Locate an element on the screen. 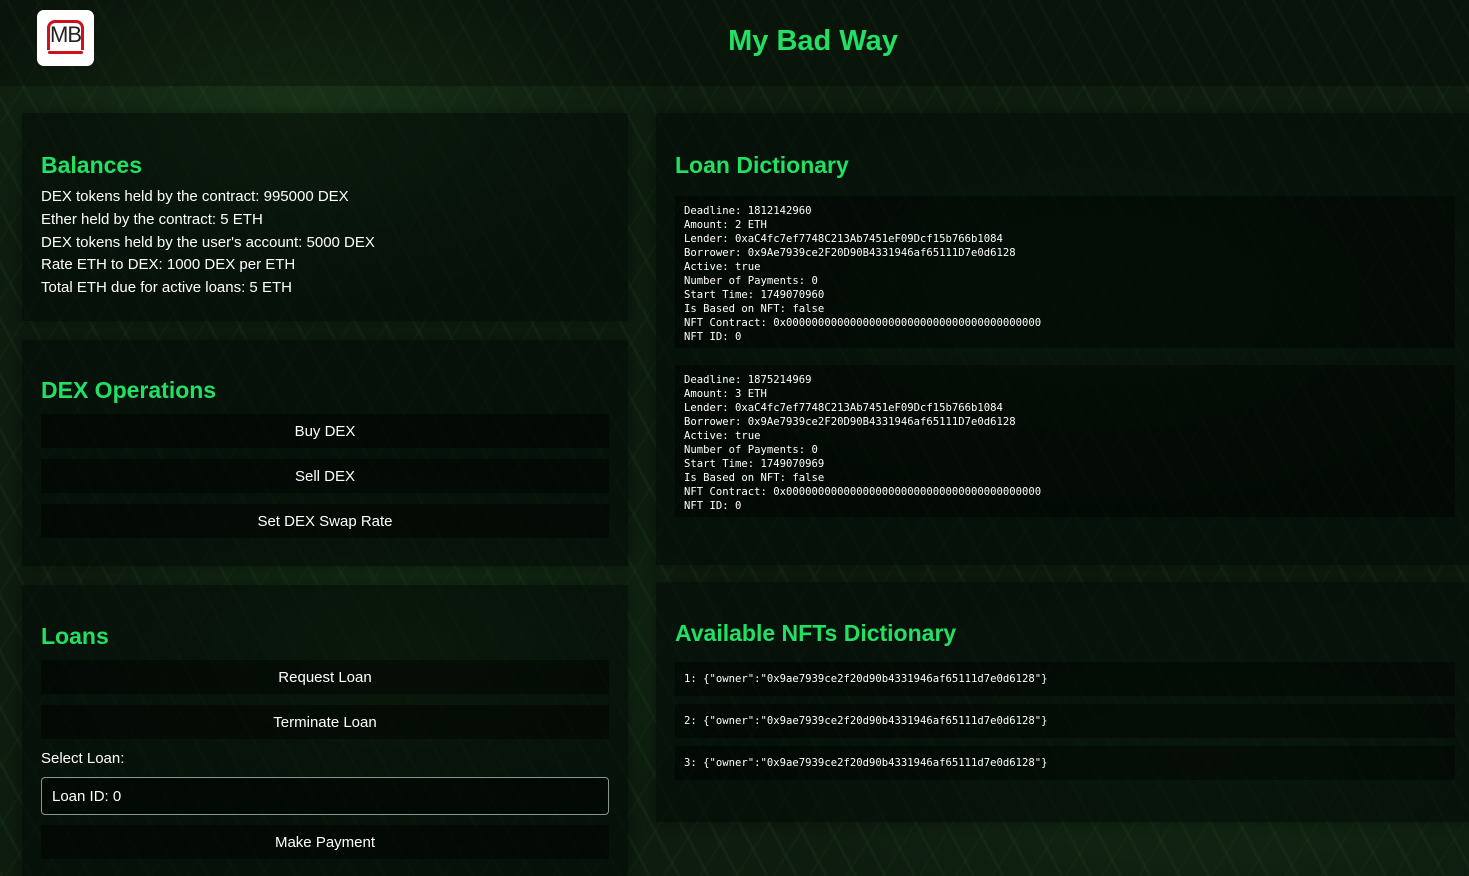 Image resolution: width=1469 pixels, height=876 pixels. dex-operations-title: DEX Operations is located at coordinates (129, 390).